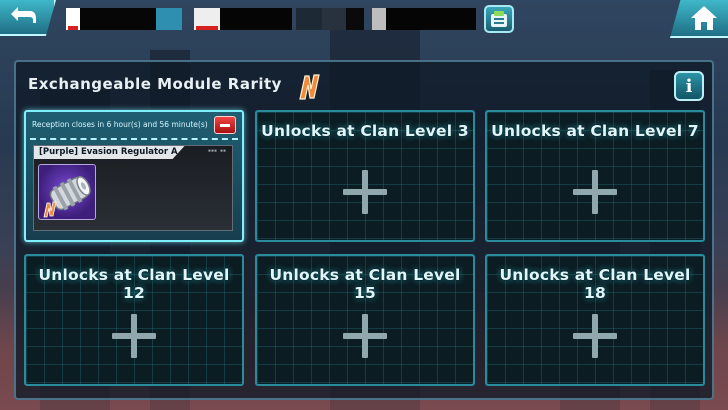 The height and width of the screenshot is (410, 728). I want to click on status-strip, so click(270, 19).